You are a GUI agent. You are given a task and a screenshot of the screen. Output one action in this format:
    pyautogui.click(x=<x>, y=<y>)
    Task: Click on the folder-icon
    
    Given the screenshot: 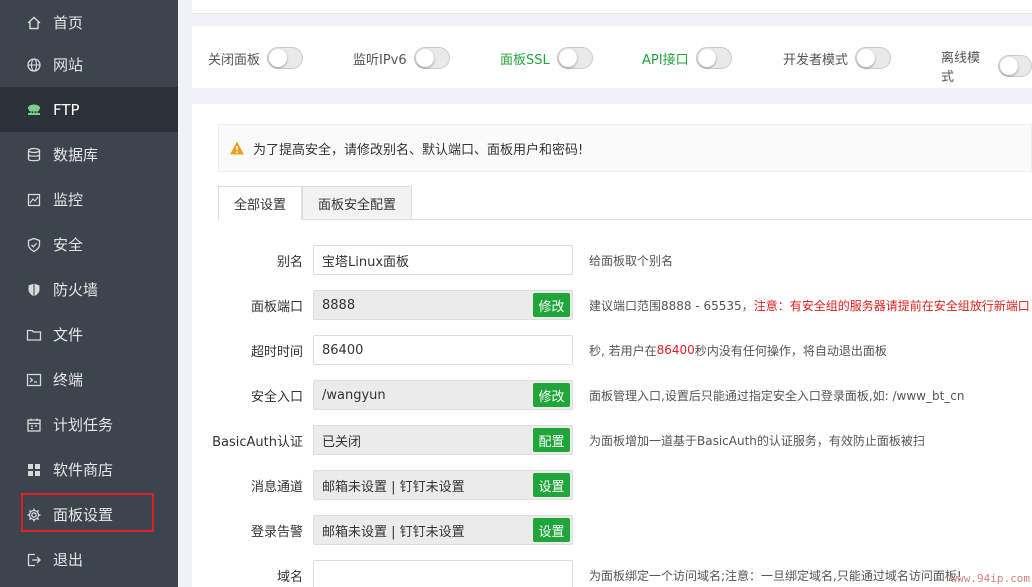 What is the action you would take?
    pyautogui.click(x=34, y=335)
    